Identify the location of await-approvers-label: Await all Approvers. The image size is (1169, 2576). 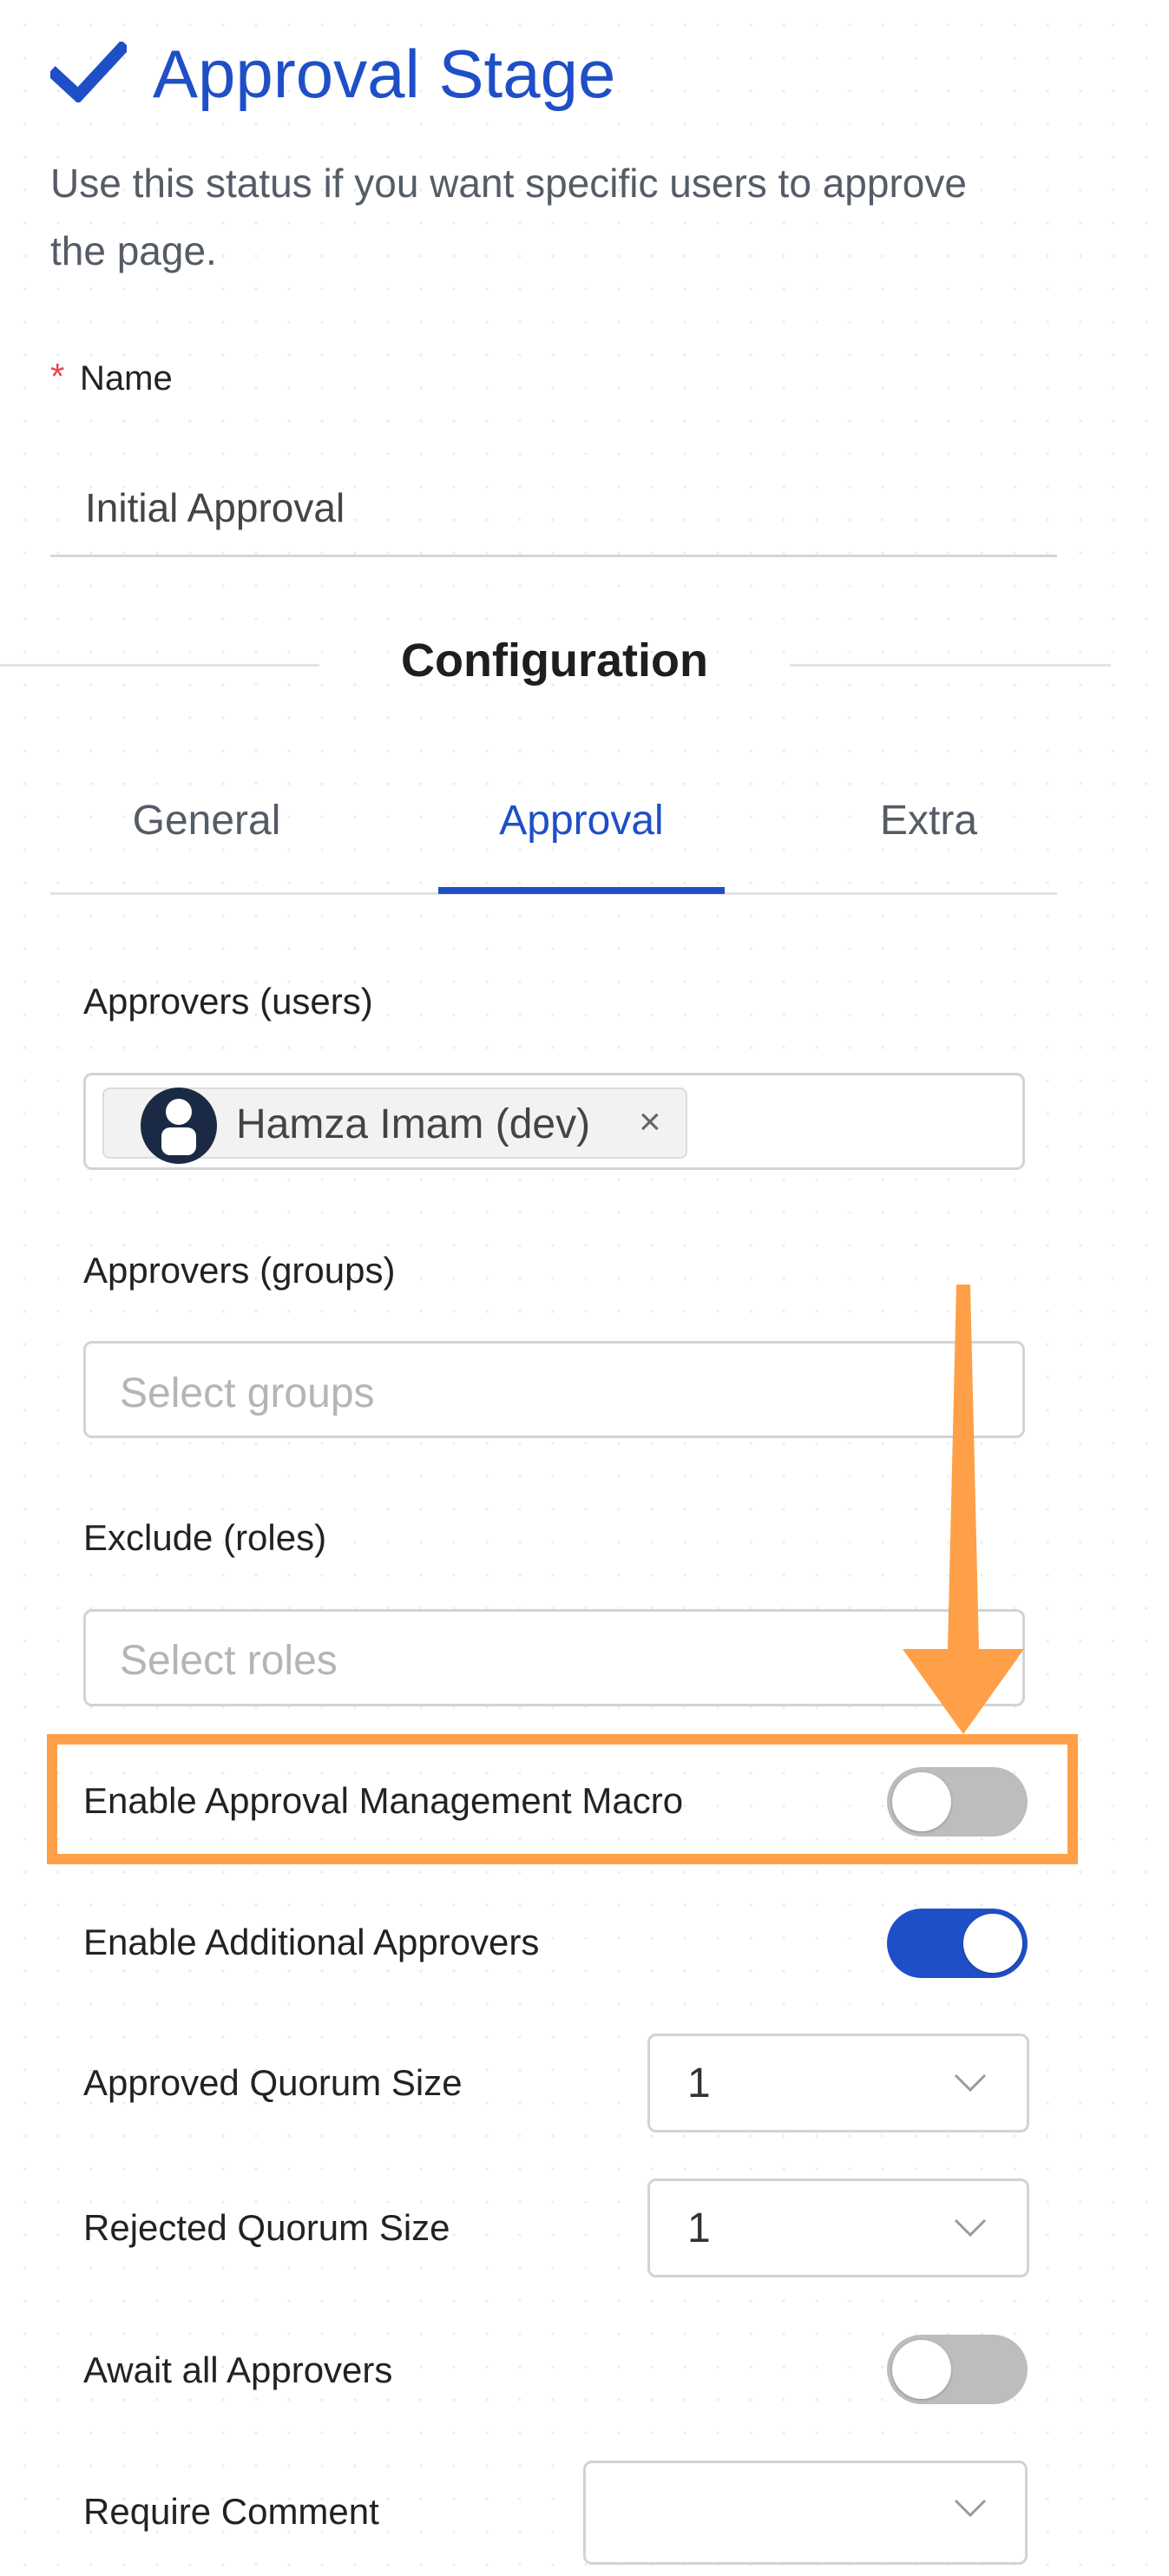
(238, 2370).